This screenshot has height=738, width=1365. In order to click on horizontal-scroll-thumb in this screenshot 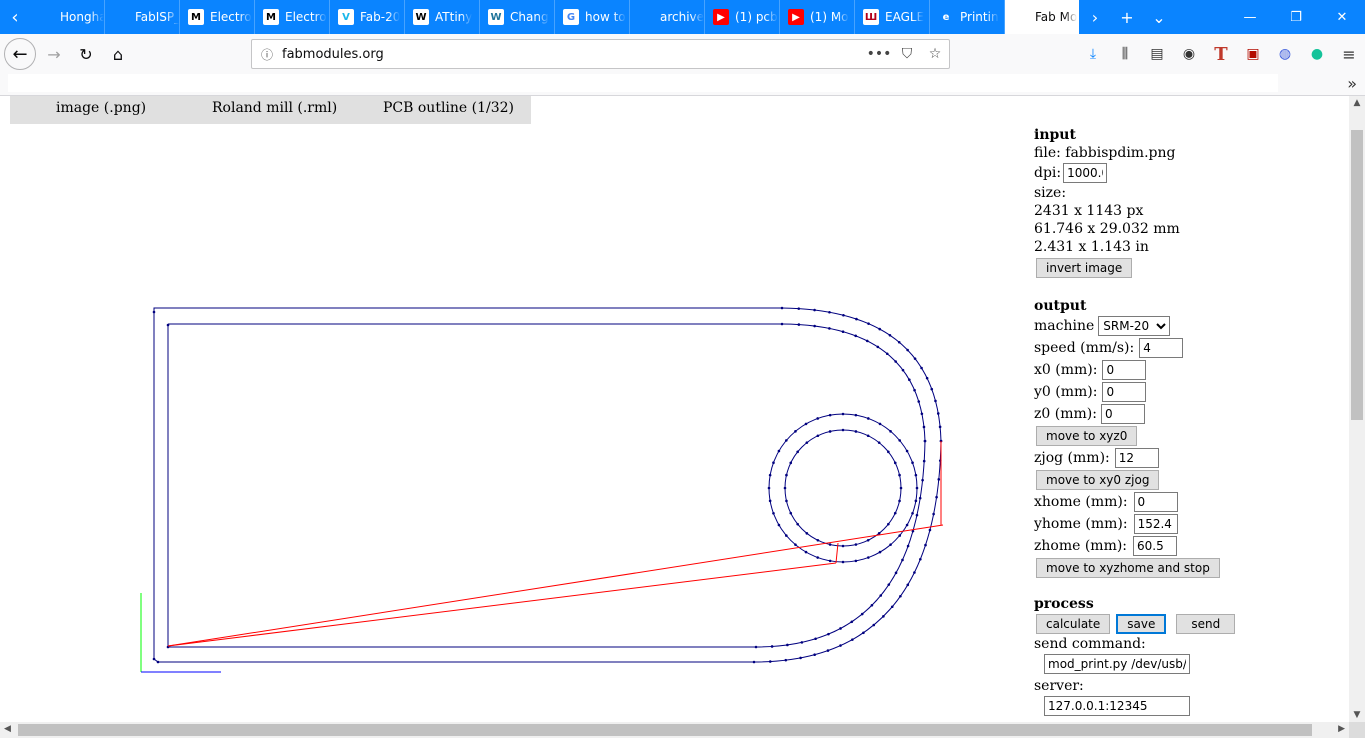, I will do `click(665, 730)`.